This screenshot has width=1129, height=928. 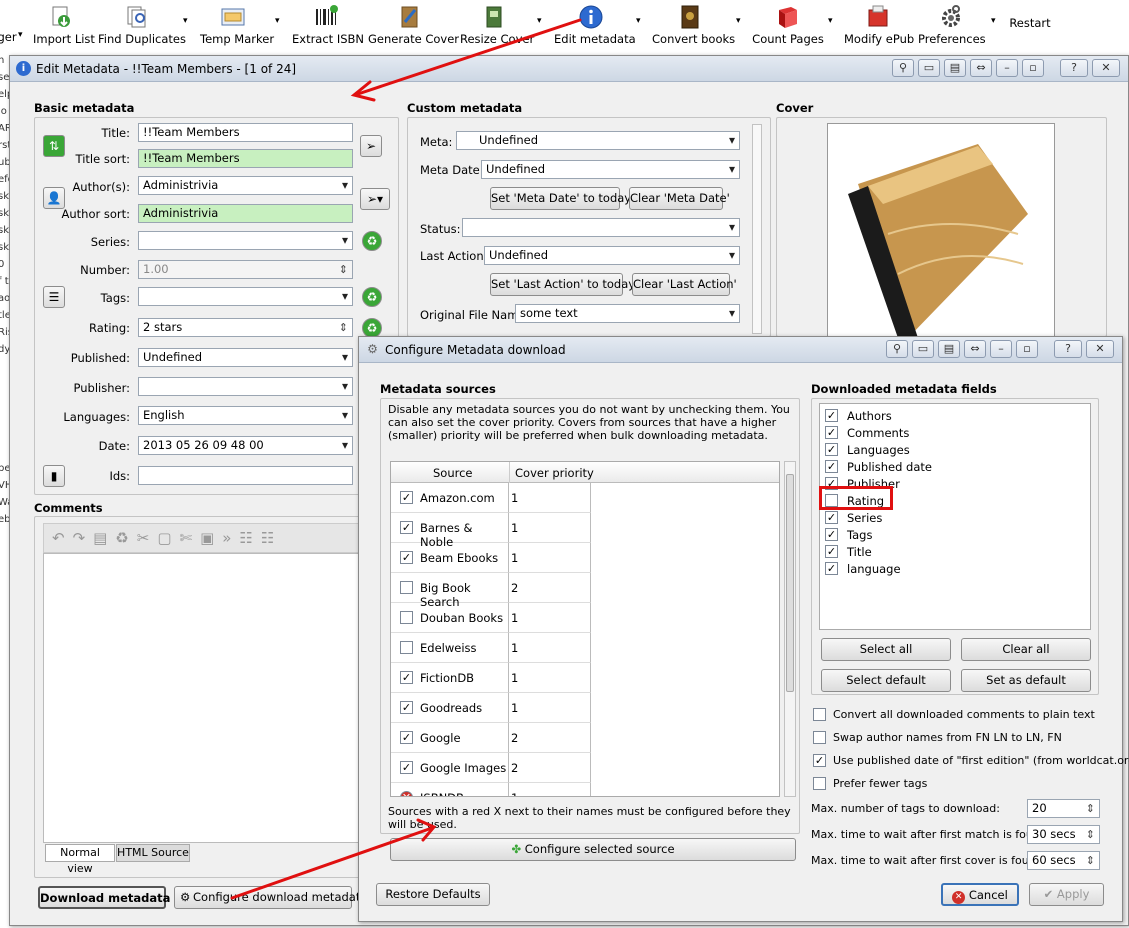 I want to click on arrow-to-red-x-note, so click(x=332, y=863).